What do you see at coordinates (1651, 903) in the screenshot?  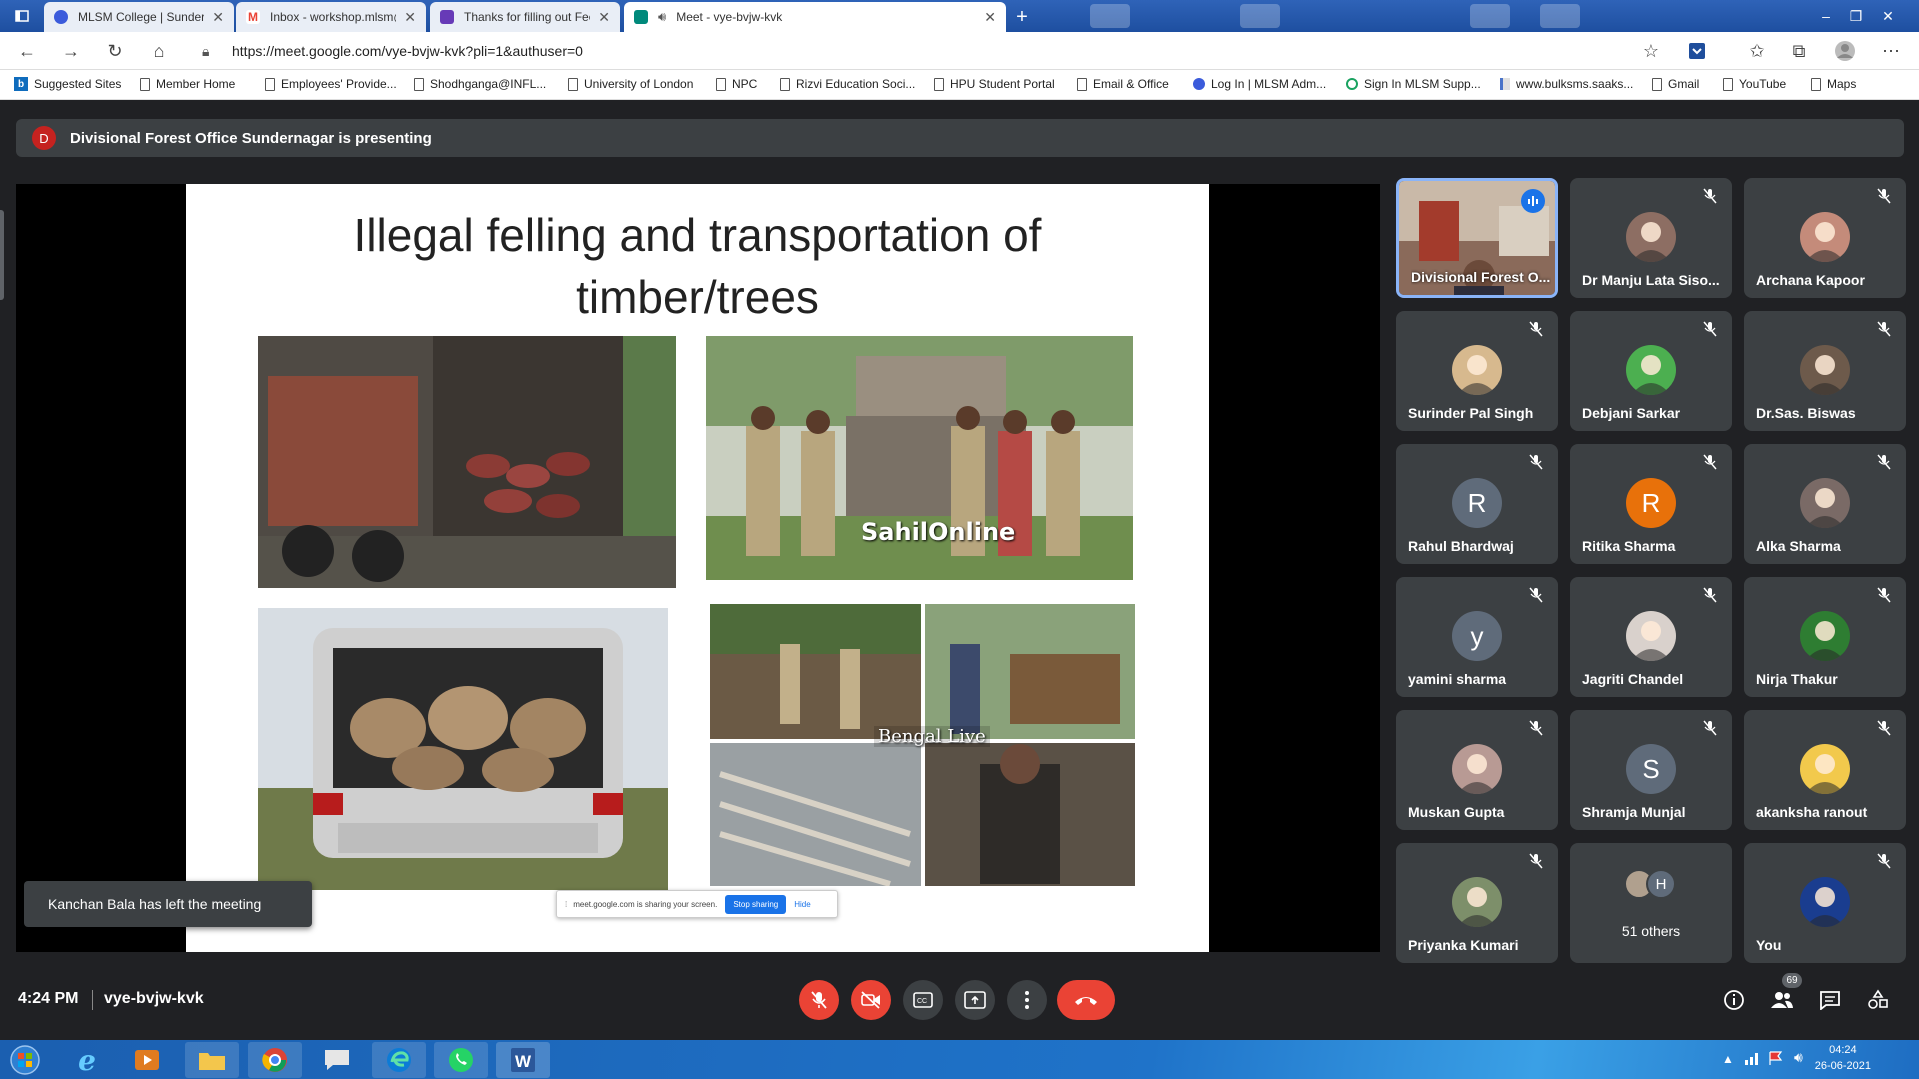 I see `participant-tile: H 51 others` at bounding box center [1651, 903].